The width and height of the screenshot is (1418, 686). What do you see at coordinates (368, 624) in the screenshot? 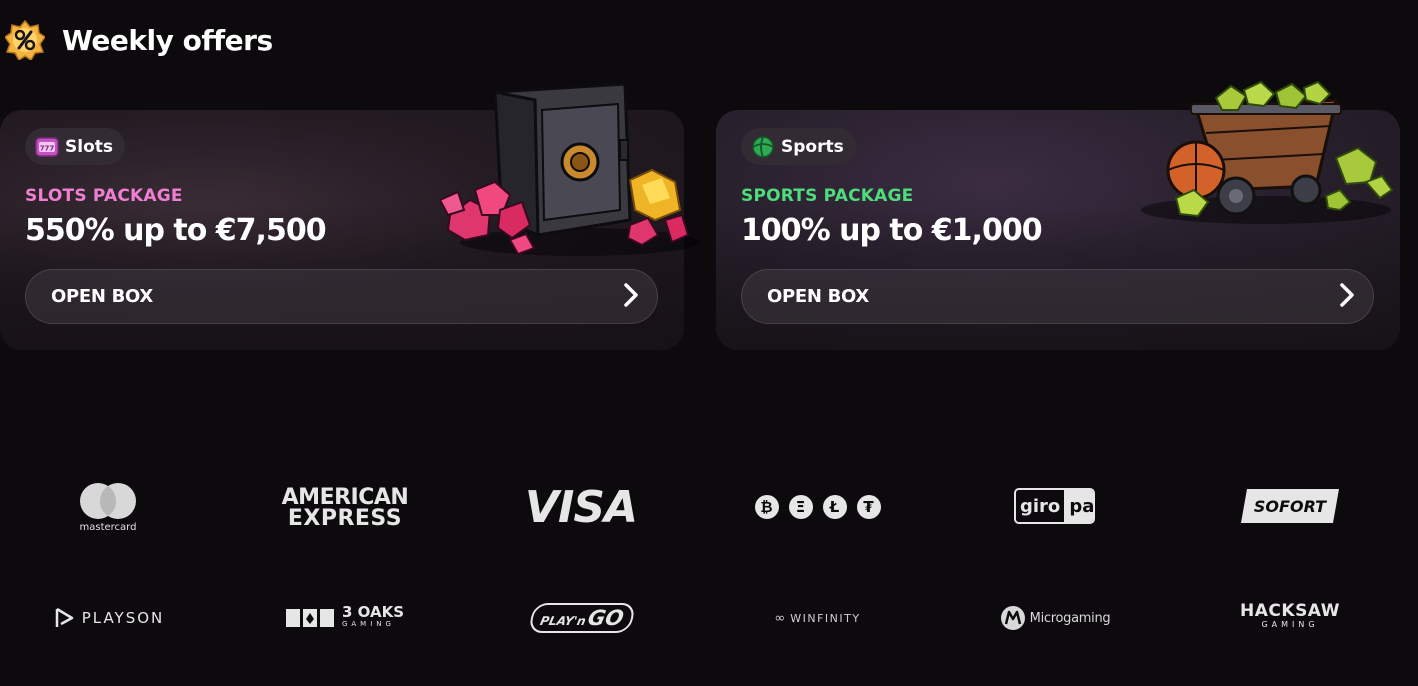
I see `3-oaks-line2: GAMING` at bounding box center [368, 624].